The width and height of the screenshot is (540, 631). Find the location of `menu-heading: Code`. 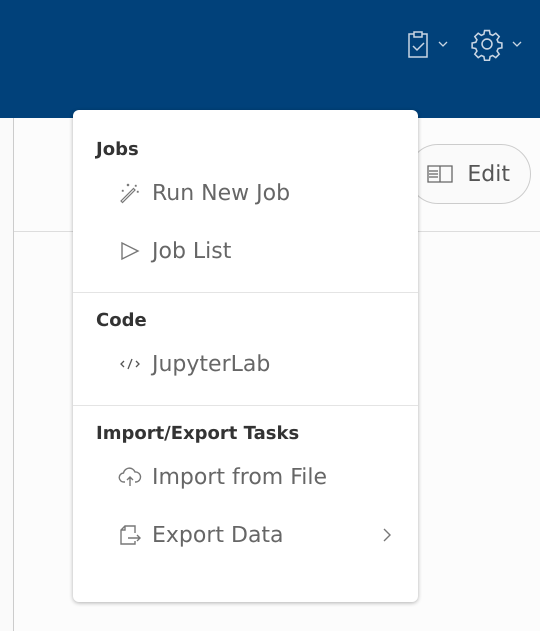

menu-heading: Code is located at coordinates (122, 321).